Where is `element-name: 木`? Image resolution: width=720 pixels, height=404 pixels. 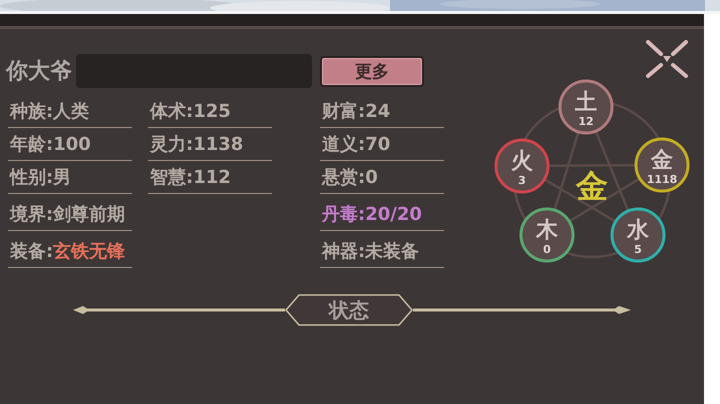
element-name: 木 is located at coordinates (547, 230).